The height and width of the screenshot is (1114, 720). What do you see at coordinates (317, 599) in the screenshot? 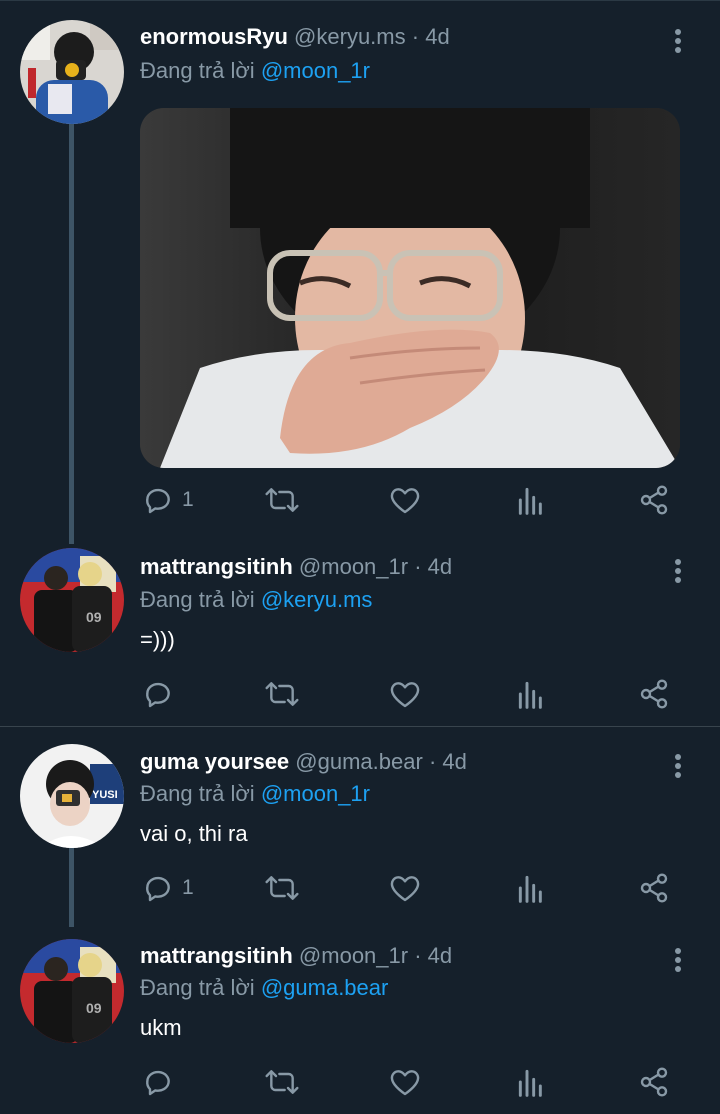
I see `reply-mention-link: @keryu.ms` at bounding box center [317, 599].